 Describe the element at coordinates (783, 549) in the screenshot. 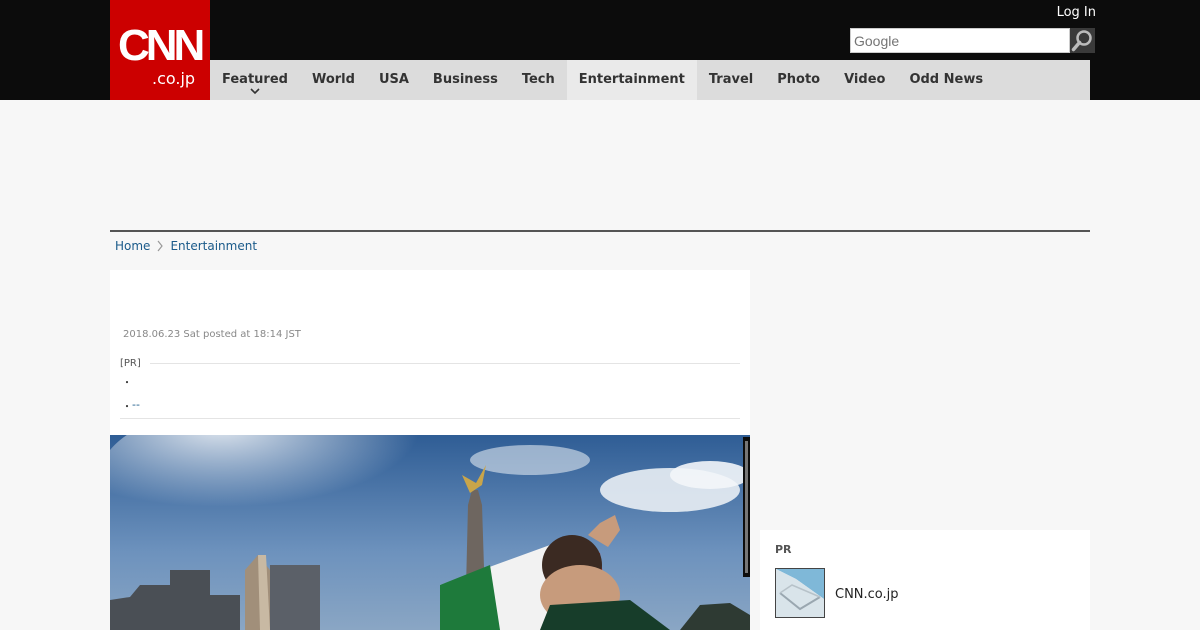

I see `sidebar-pr-title: PR` at that location.